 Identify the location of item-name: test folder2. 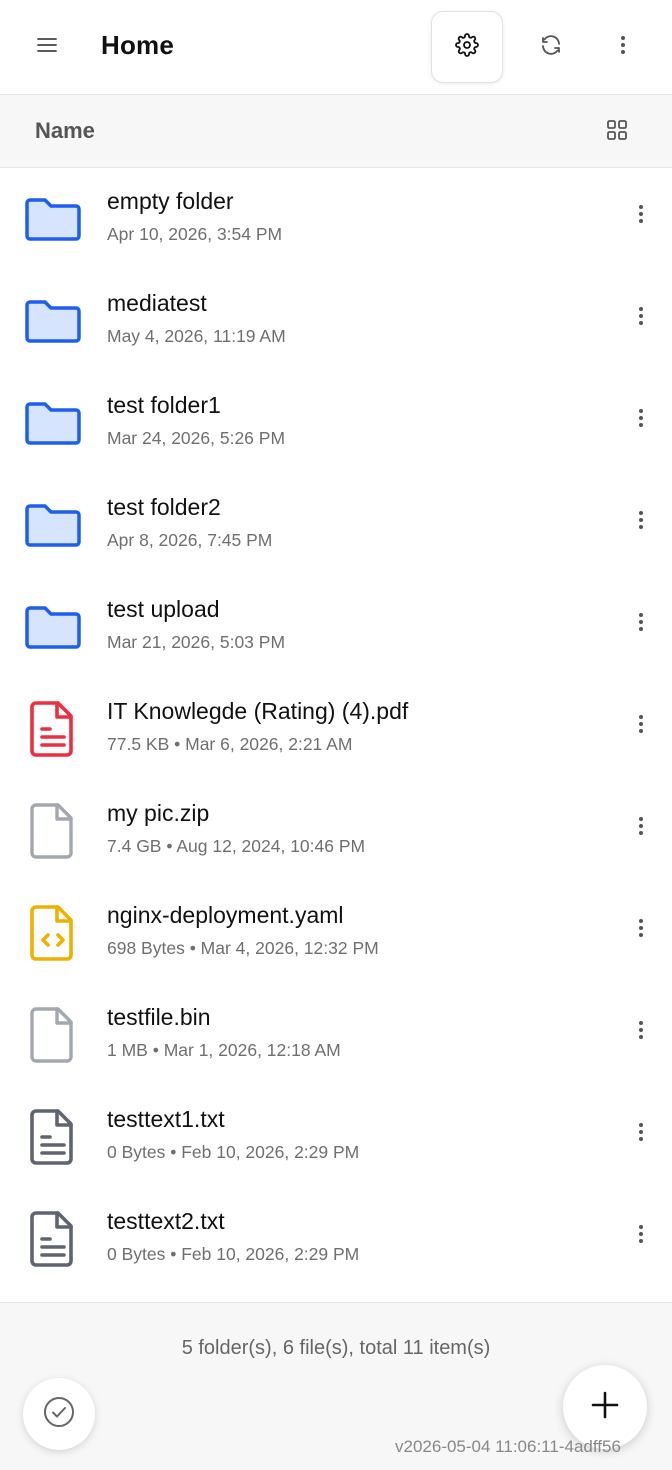
(164, 507).